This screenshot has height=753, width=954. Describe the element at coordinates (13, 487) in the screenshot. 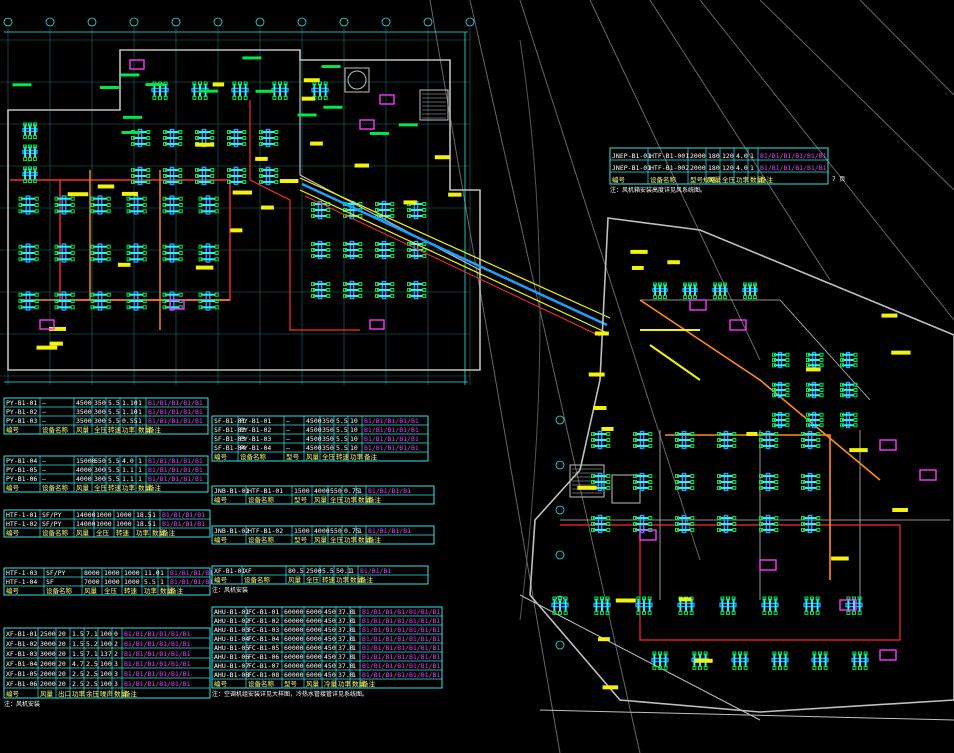

I see `table-cell: 编号` at that location.